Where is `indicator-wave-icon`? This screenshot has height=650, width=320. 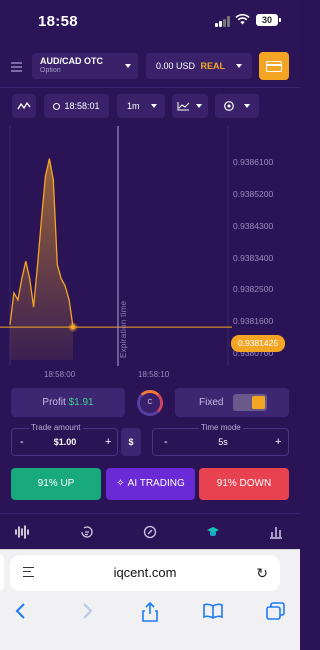
indicator-wave-icon is located at coordinates (24, 105).